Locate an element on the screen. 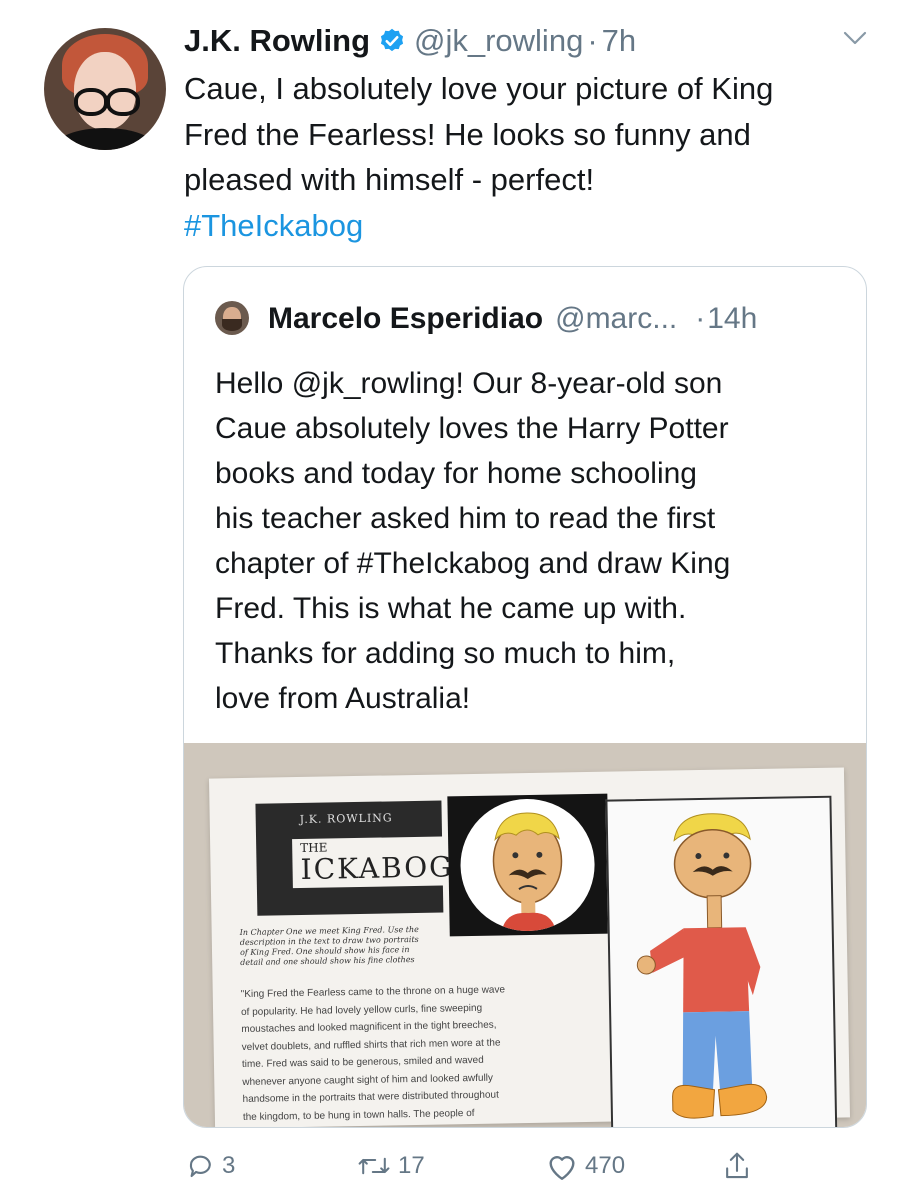 This screenshot has width=909, height=1200. book-cover: J.K. ROWLING THE ICKABOG is located at coordinates (358, 858).